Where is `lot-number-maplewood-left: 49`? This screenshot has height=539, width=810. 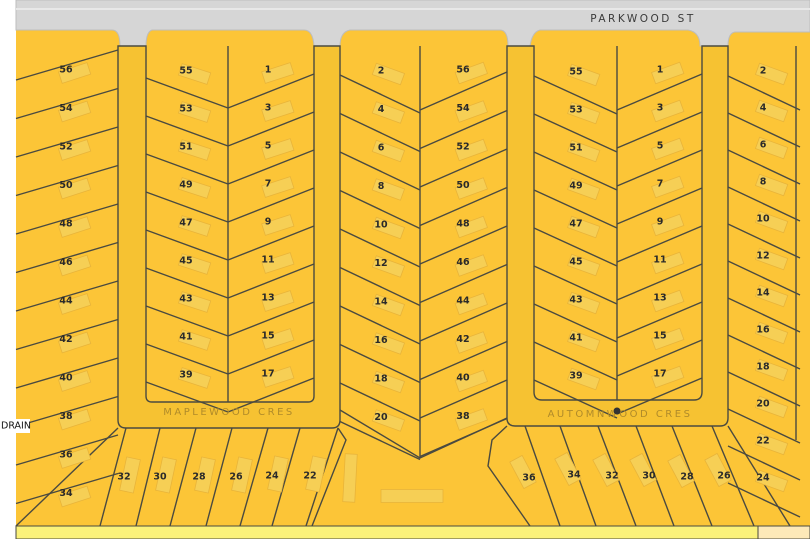 lot-number-maplewood-left: 49 is located at coordinates (185, 185).